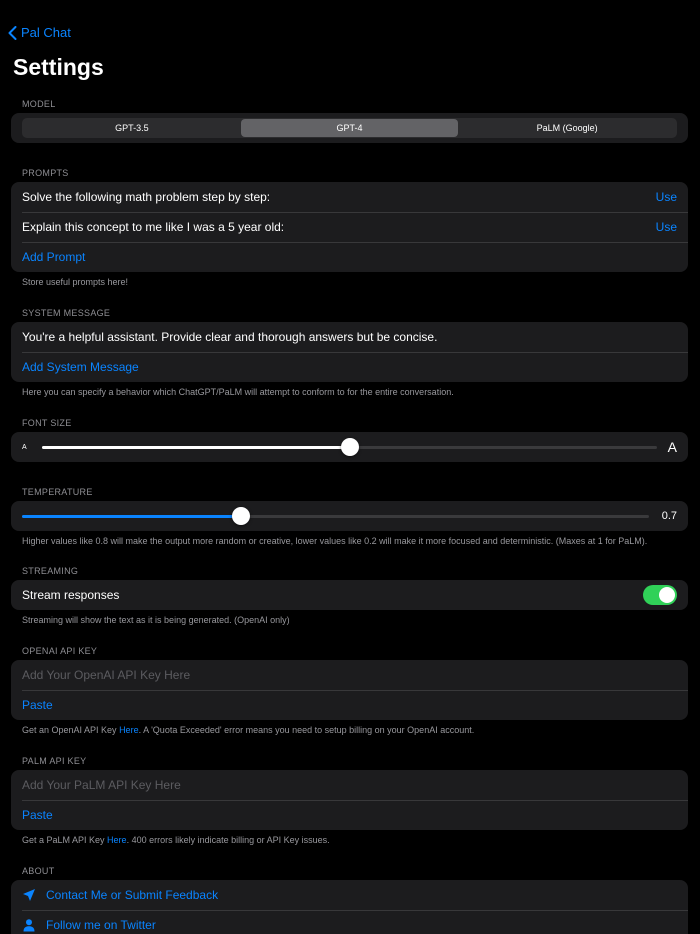 This screenshot has width=700, height=934. Describe the element at coordinates (75, 282) in the screenshot. I see `prompts-footer: Store useful prompts here!` at that location.